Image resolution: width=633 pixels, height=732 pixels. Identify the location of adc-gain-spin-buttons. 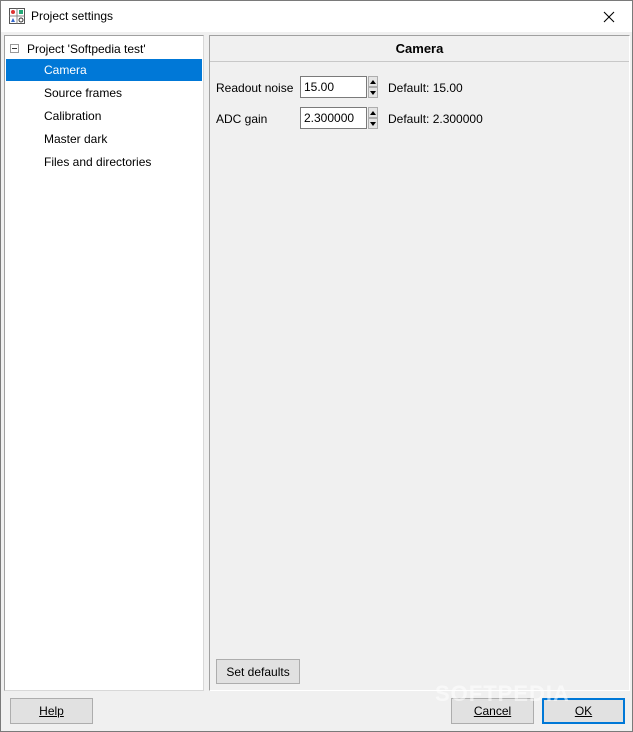
(373, 118).